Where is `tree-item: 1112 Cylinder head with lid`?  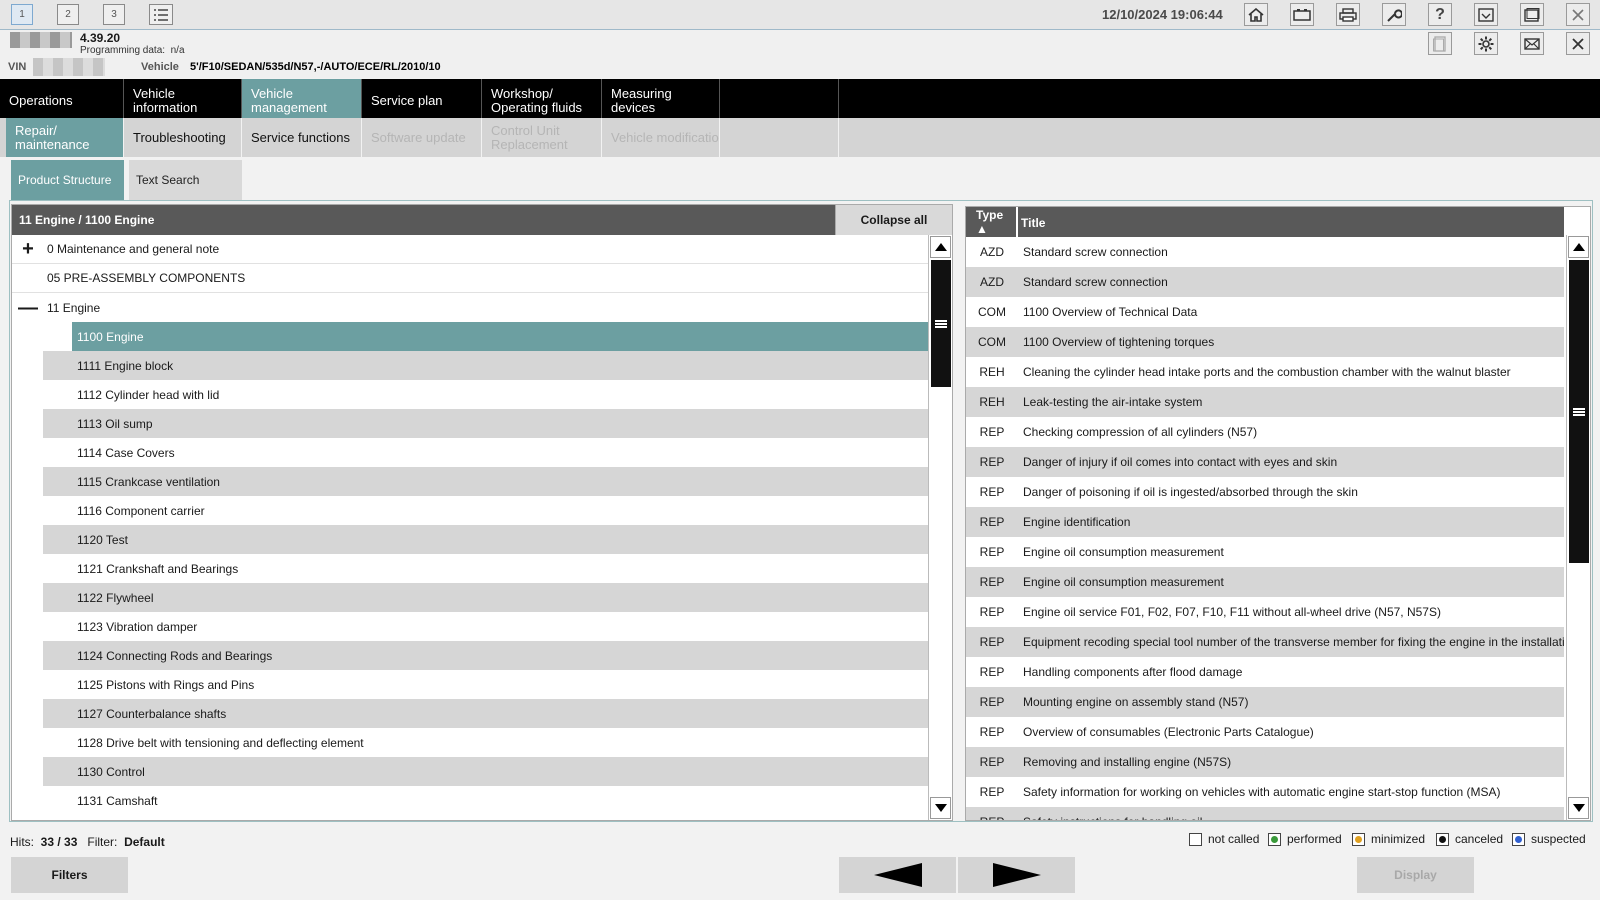
tree-item: 1112 Cylinder head with lid is located at coordinates (485, 394).